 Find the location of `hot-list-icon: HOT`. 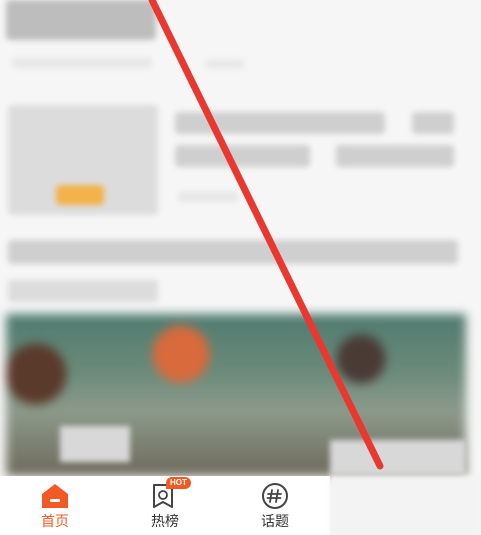

hot-list-icon: HOT is located at coordinates (170, 493).